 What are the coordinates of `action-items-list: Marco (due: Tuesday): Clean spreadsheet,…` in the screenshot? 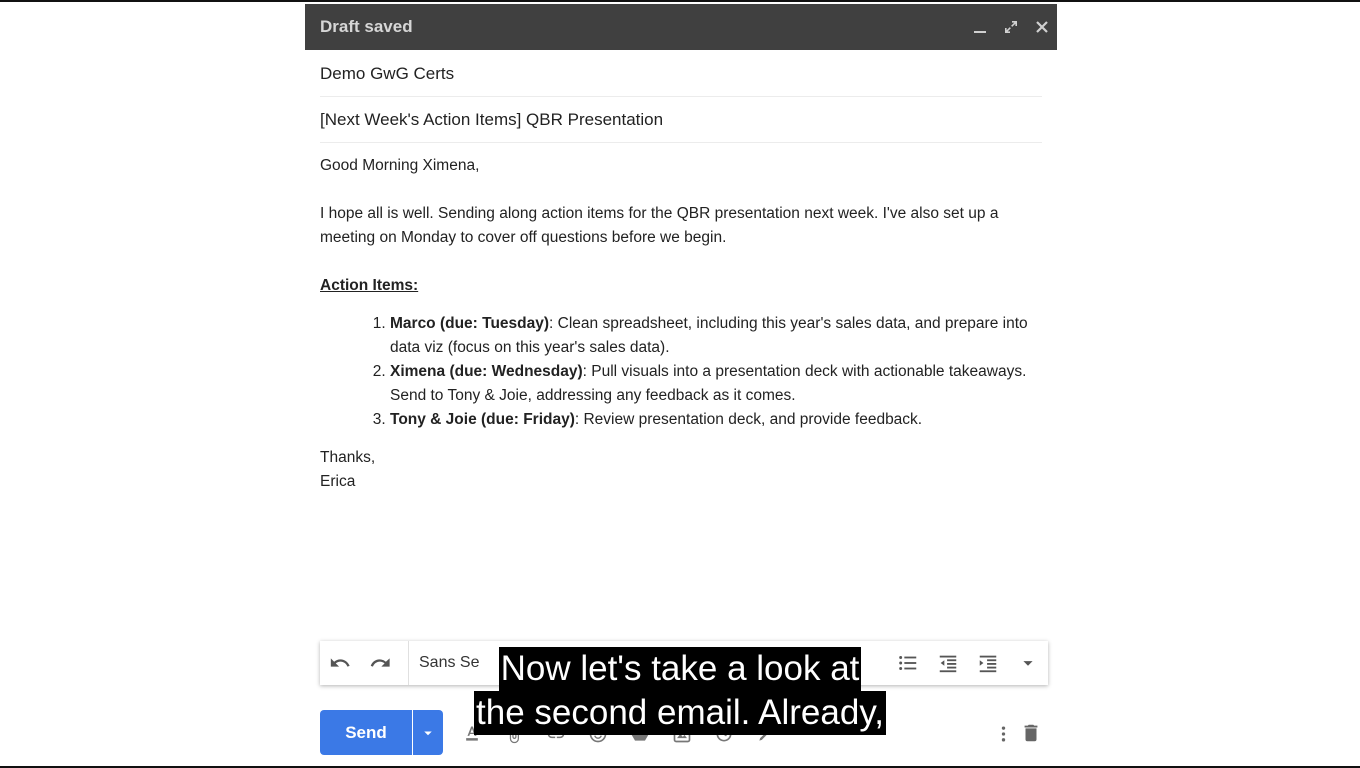 It's located at (682, 372).